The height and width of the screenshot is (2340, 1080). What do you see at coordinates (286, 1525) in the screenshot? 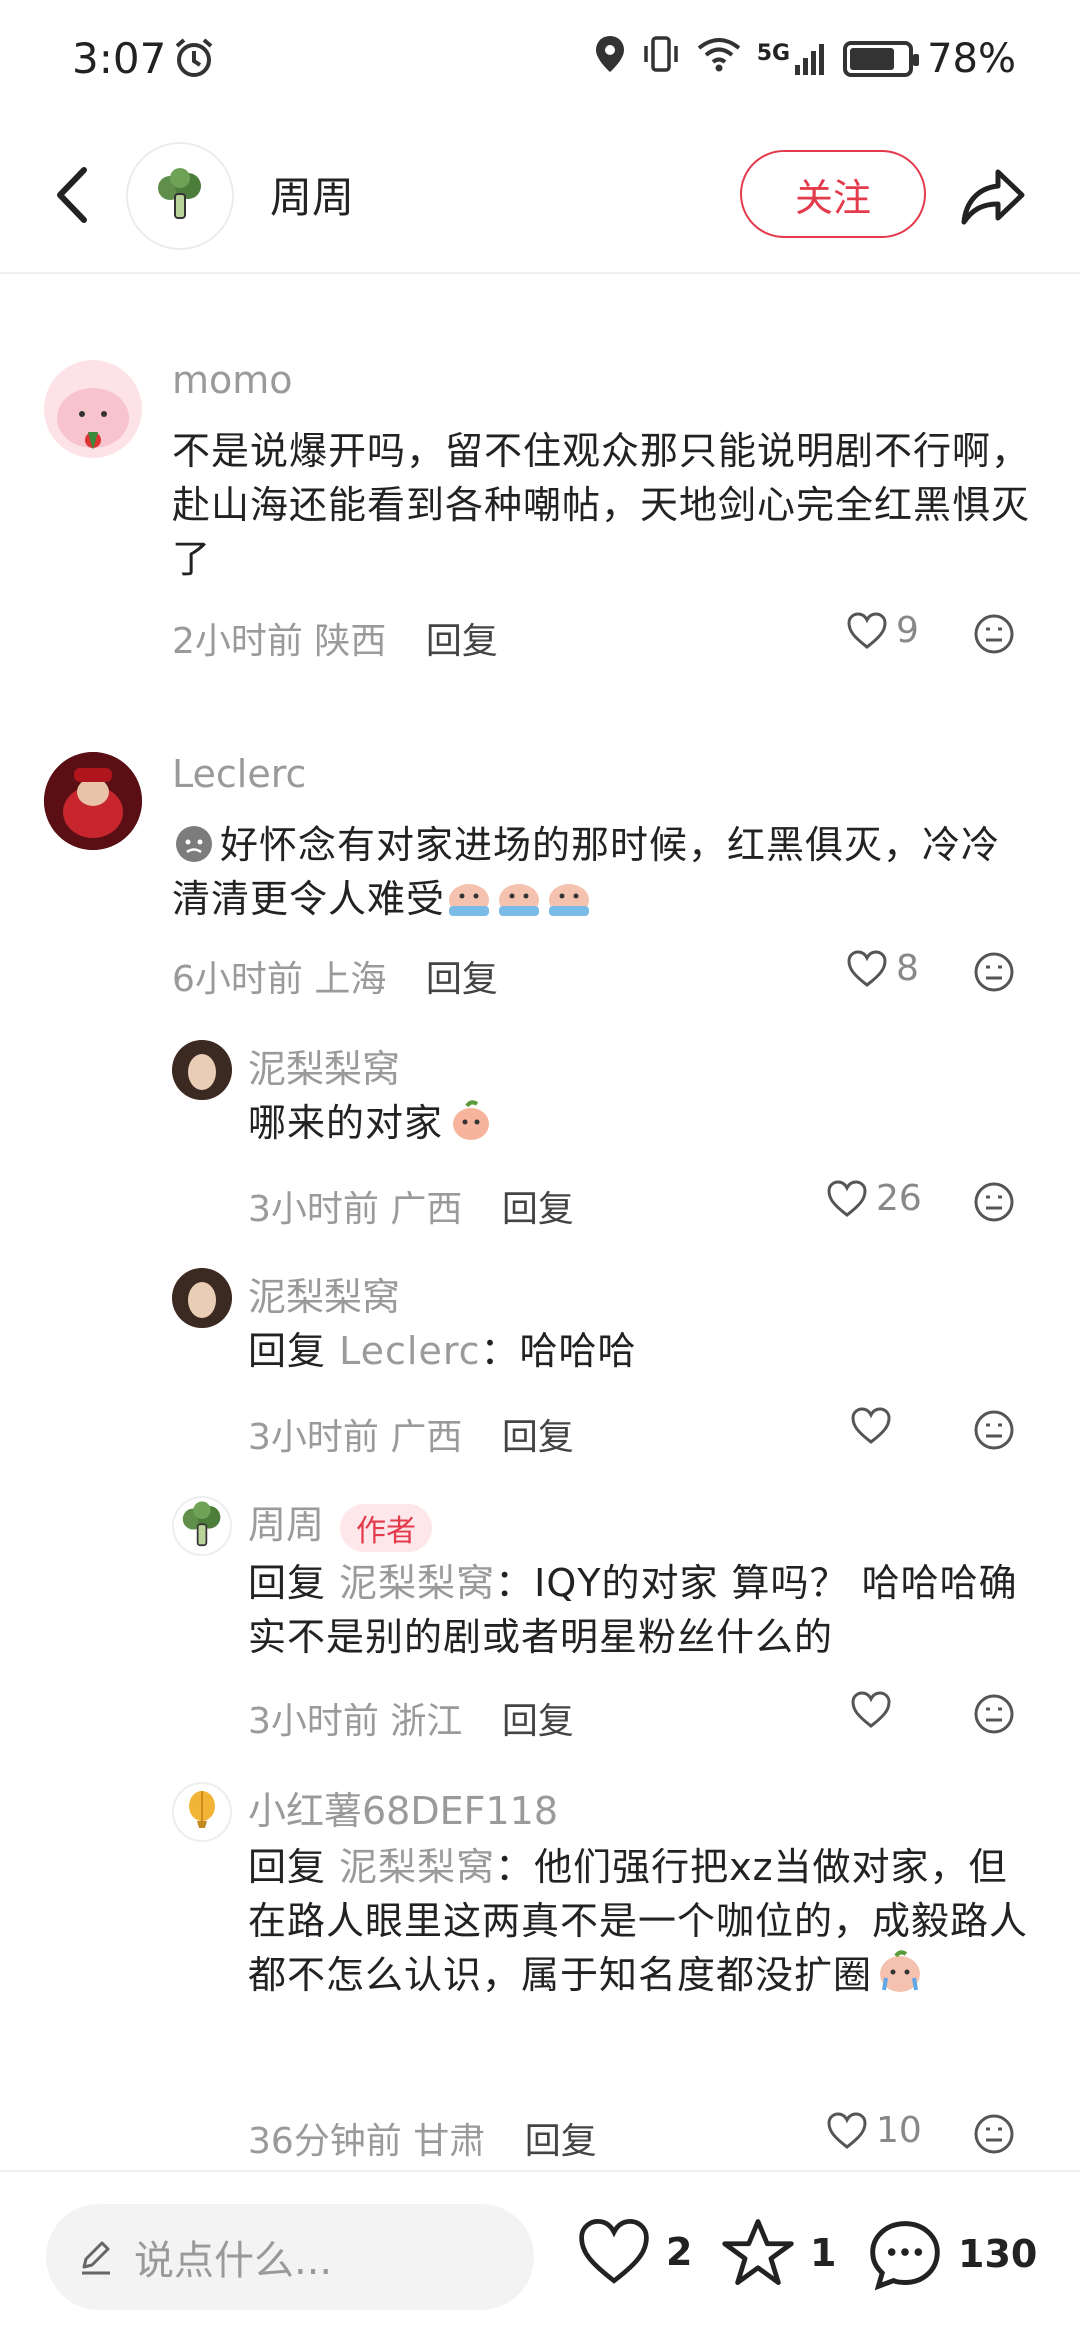
I see `reply-username: 周周` at bounding box center [286, 1525].